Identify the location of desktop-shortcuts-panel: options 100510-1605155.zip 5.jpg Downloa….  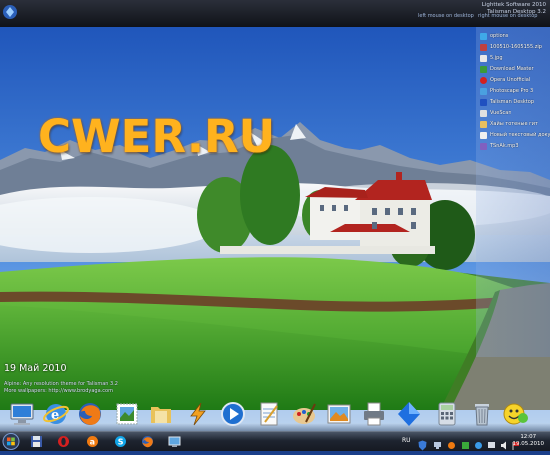
(513, 192).